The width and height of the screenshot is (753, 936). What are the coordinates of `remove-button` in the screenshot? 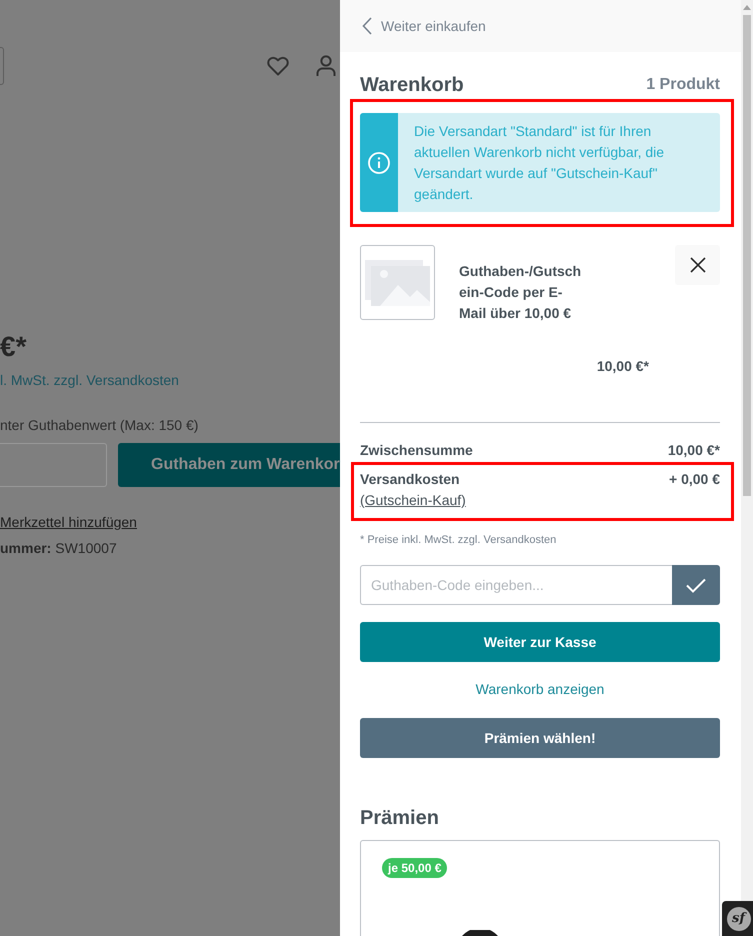 It's located at (697, 265).